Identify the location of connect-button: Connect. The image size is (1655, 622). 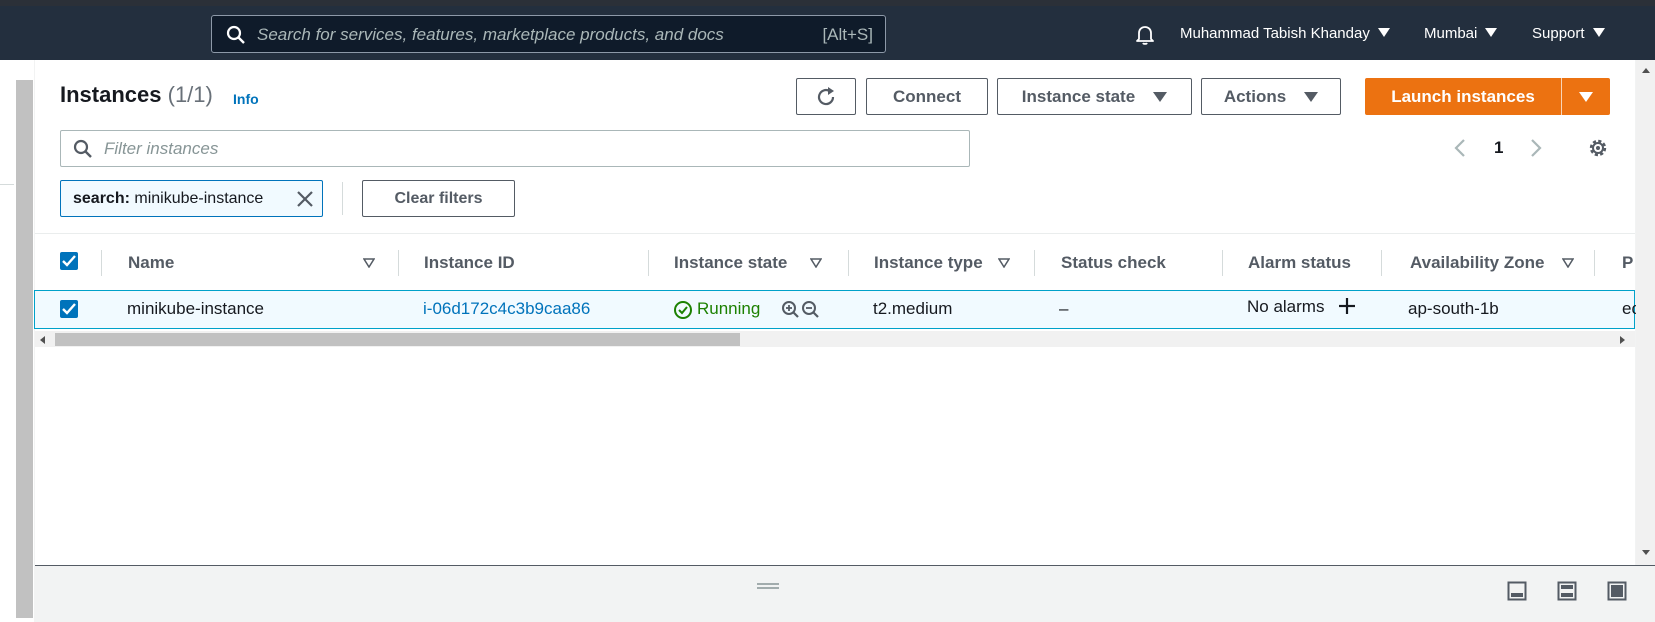
(927, 96).